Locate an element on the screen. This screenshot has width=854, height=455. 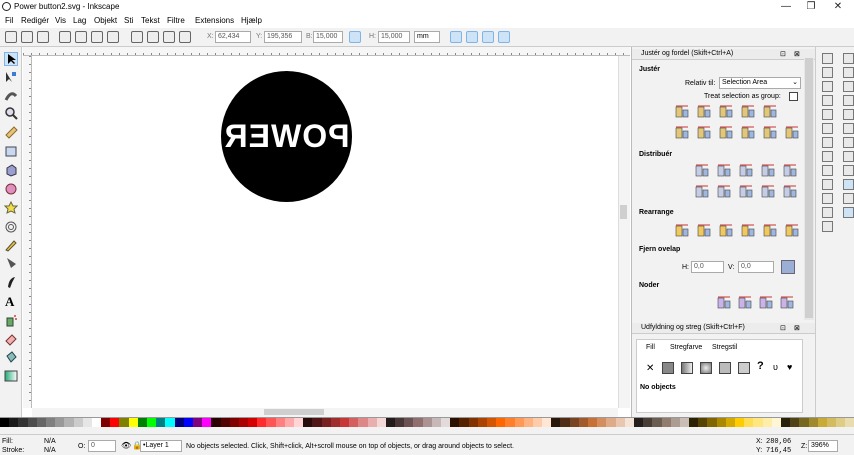
distribute-center-v-icon is located at coordinates (724, 192).